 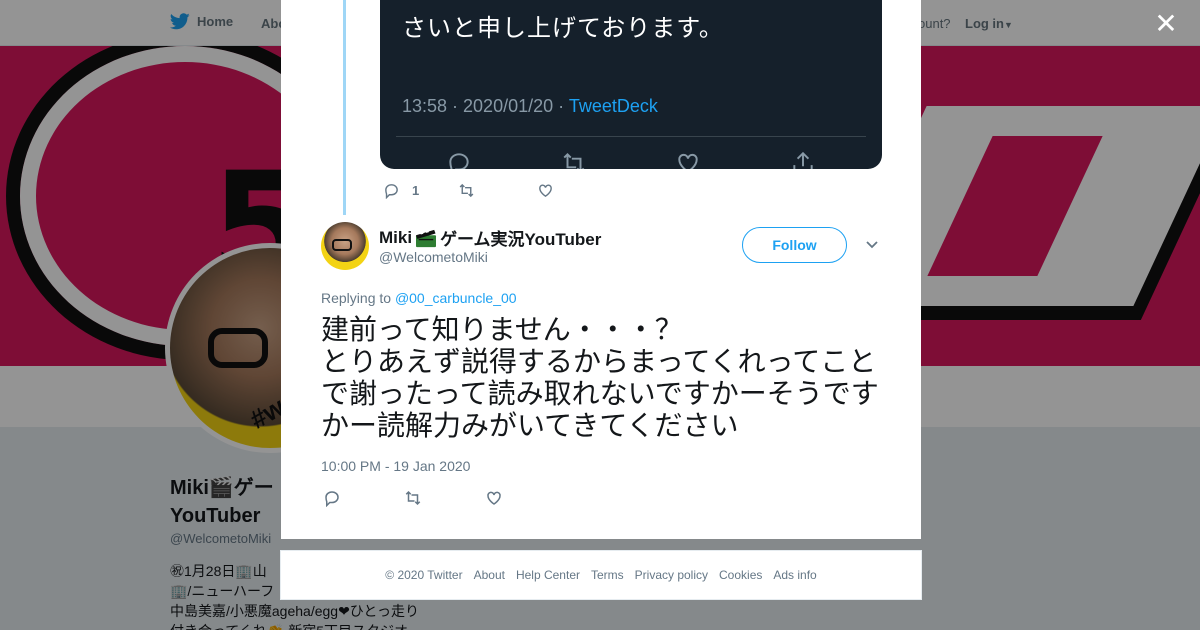 What do you see at coordinates (794, 245) in the screenshot?
I see `follow-button: Follow` at bounding box center [794, 245].